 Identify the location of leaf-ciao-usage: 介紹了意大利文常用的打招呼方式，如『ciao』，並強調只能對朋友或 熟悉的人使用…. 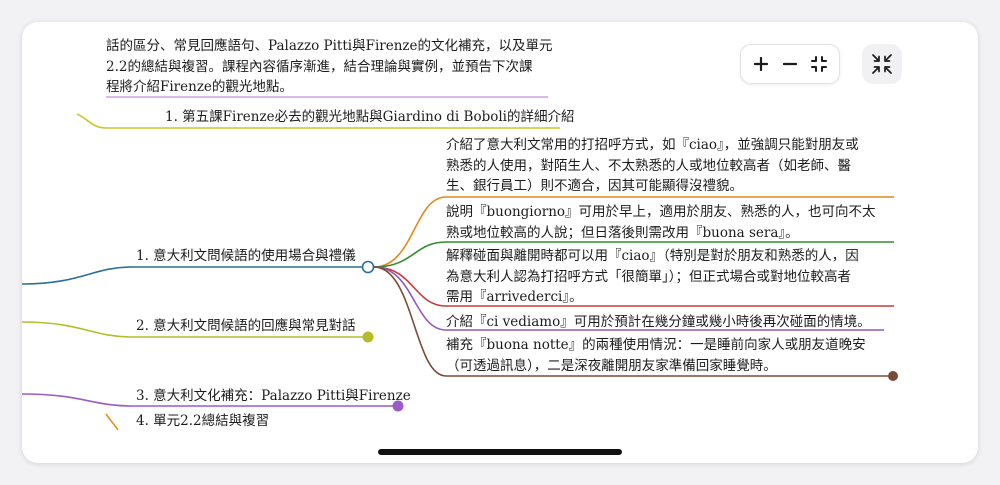
(652, 166).